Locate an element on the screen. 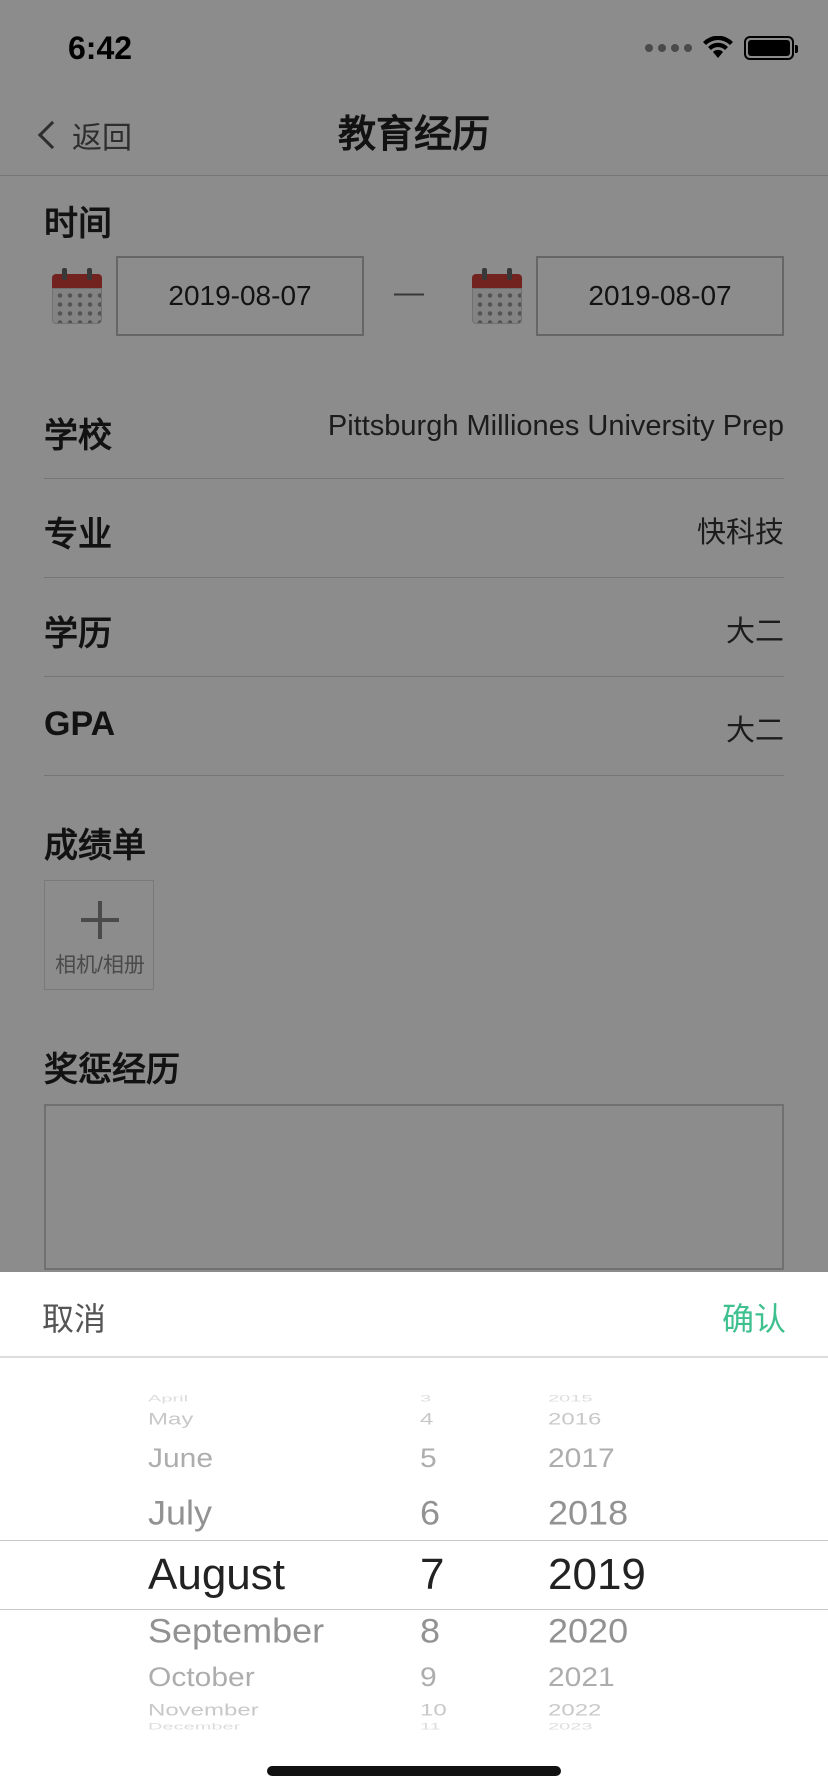  year-option: 2015 is located at coordinates (570, 1399).